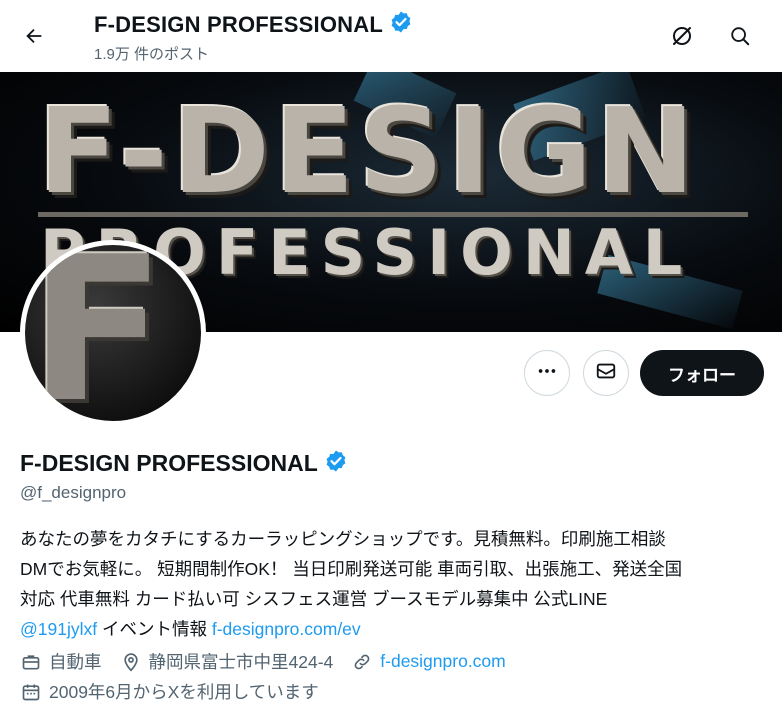  What do you see at coordinates (97, 333) in the screenshot?
I see `avatar-logo-letter: F` at bounding box center [97, 333].